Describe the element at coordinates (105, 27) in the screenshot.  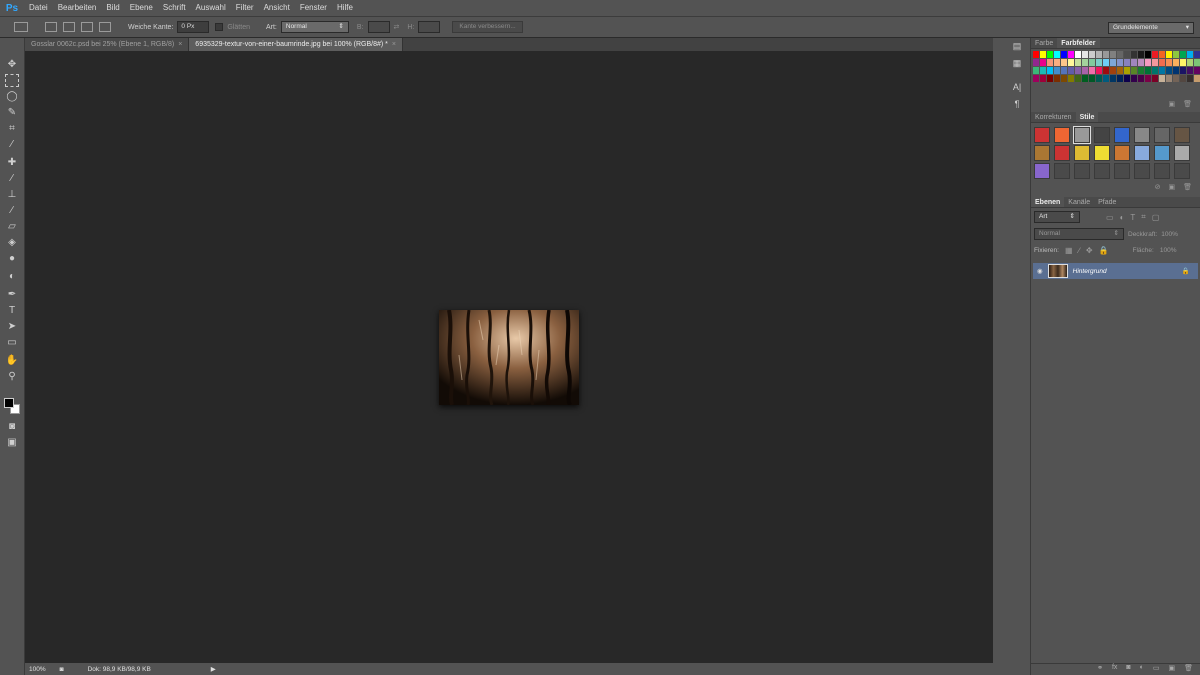
I see `intersect-selection-icon` at that location.